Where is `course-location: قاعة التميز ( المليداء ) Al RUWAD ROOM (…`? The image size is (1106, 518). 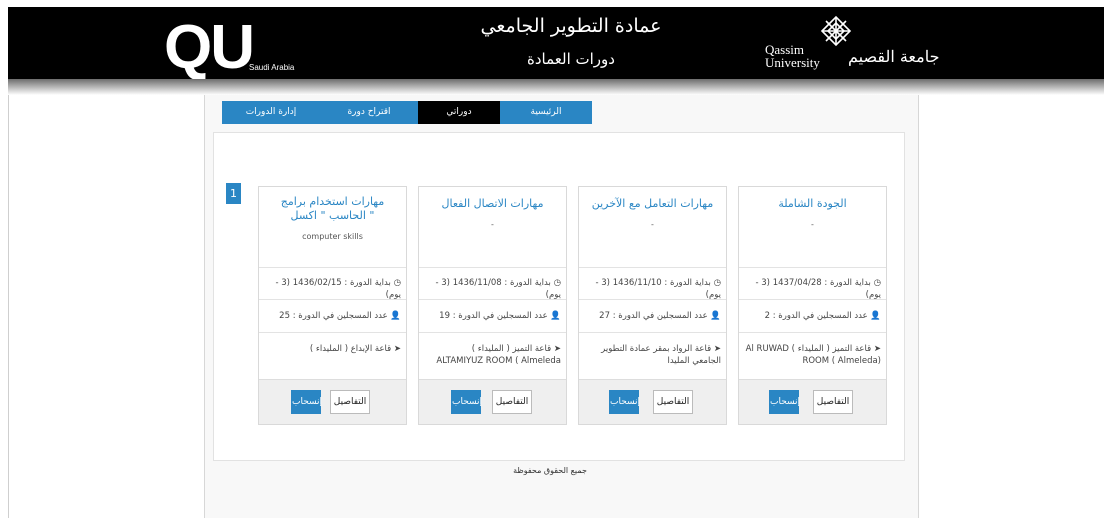
course-location: قاعة التميز ( المليداء ) Al RUWAD ROOM (… is located at coordinates (813, 355).